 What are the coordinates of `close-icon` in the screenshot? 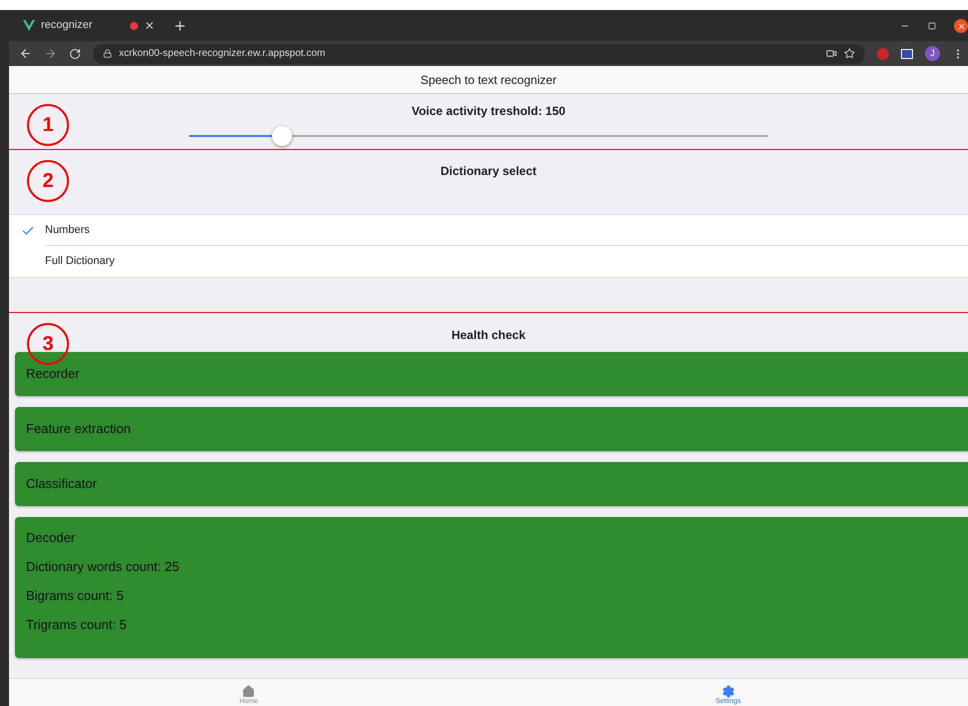 It's located at (149, 25).